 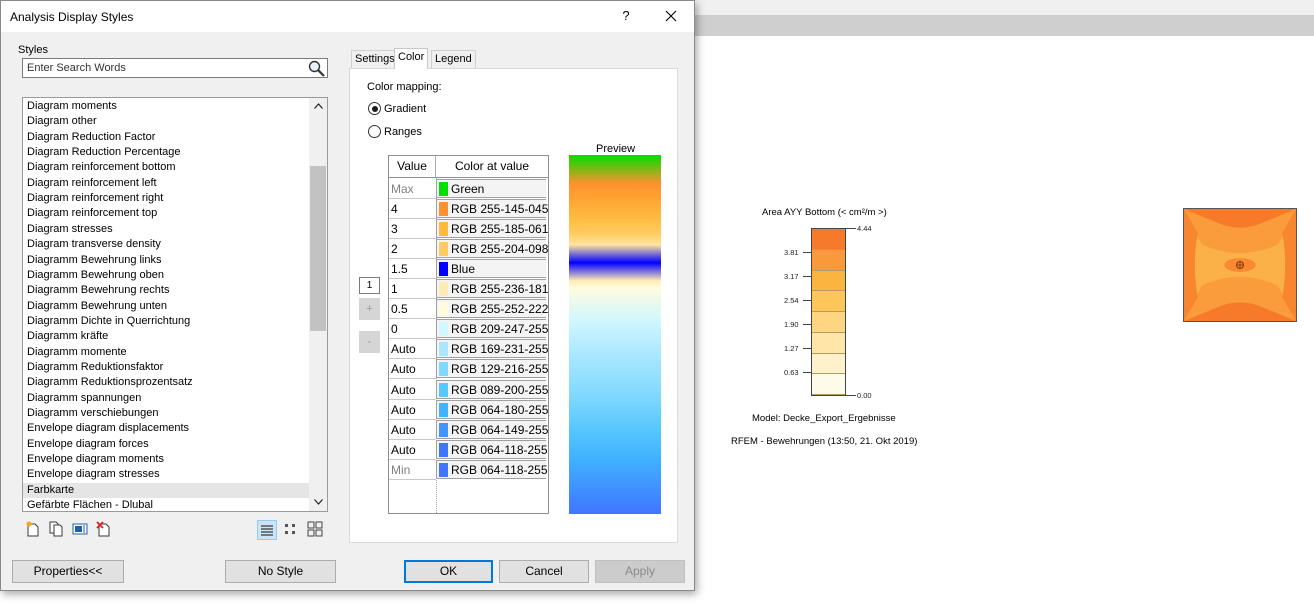 I want to click on color-cell: RGB 255-252-222, so click(x=492, y=309).